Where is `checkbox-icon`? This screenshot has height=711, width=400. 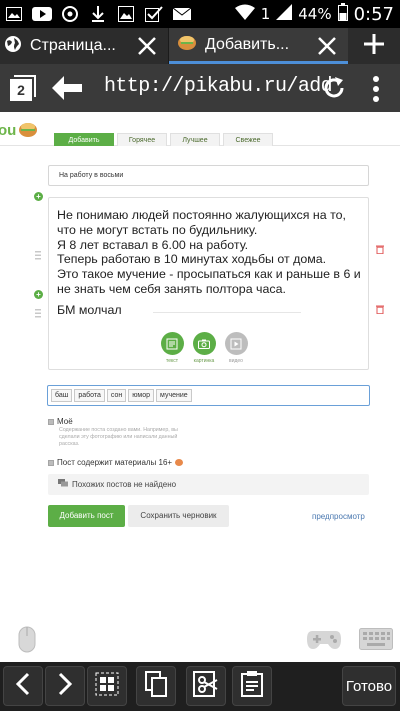 checkbox-icon is located at coordinates (154, 14).